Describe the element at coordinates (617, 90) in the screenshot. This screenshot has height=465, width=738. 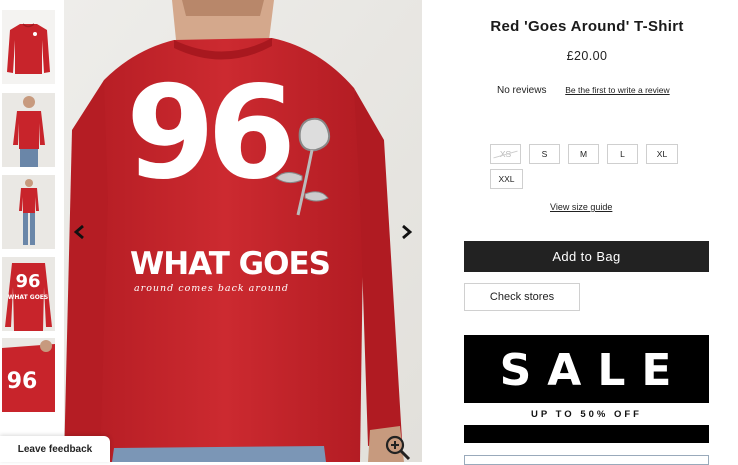
I see `write-review-link: Be the first to write a review` at that location.